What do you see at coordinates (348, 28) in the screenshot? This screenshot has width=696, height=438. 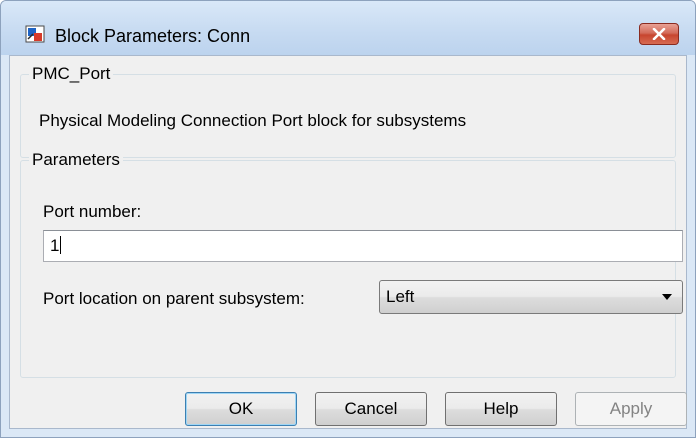 I see `title-bar: Block Parameters: Conn` at bounding box center [348, 28].